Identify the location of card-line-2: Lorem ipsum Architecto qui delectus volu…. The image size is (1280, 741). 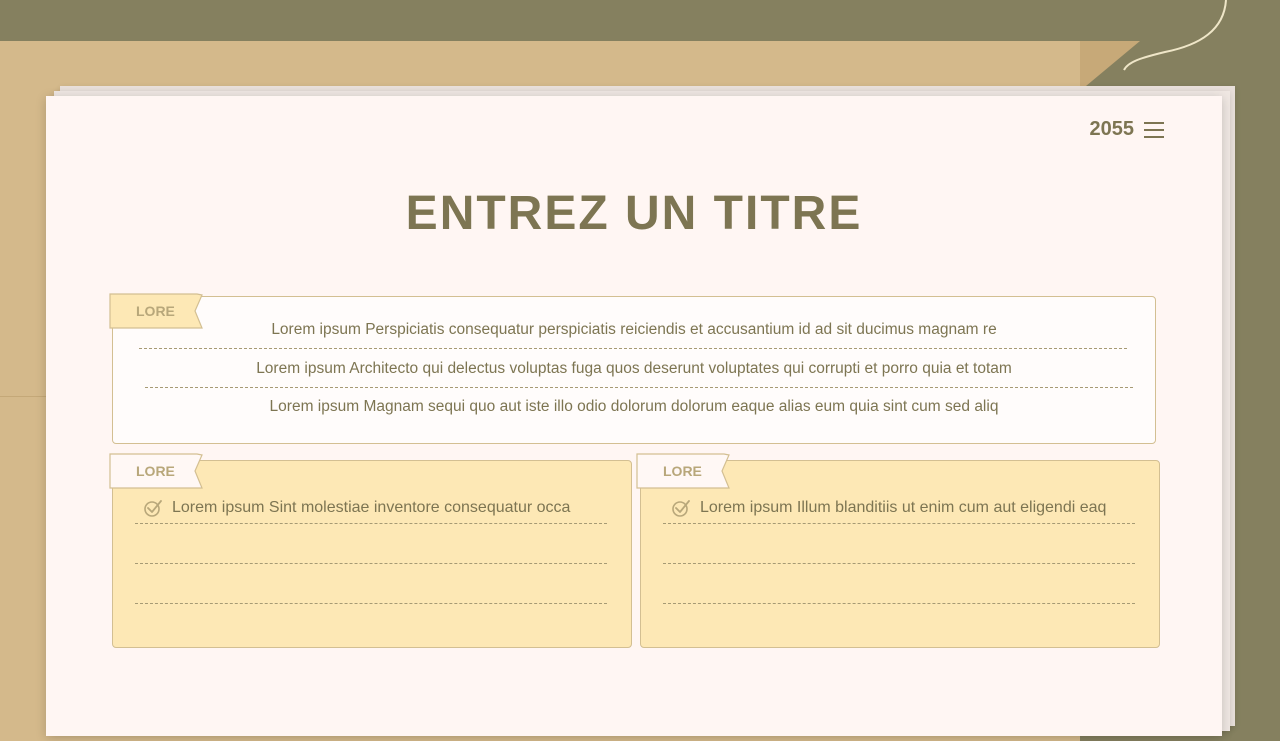
(634, 368).